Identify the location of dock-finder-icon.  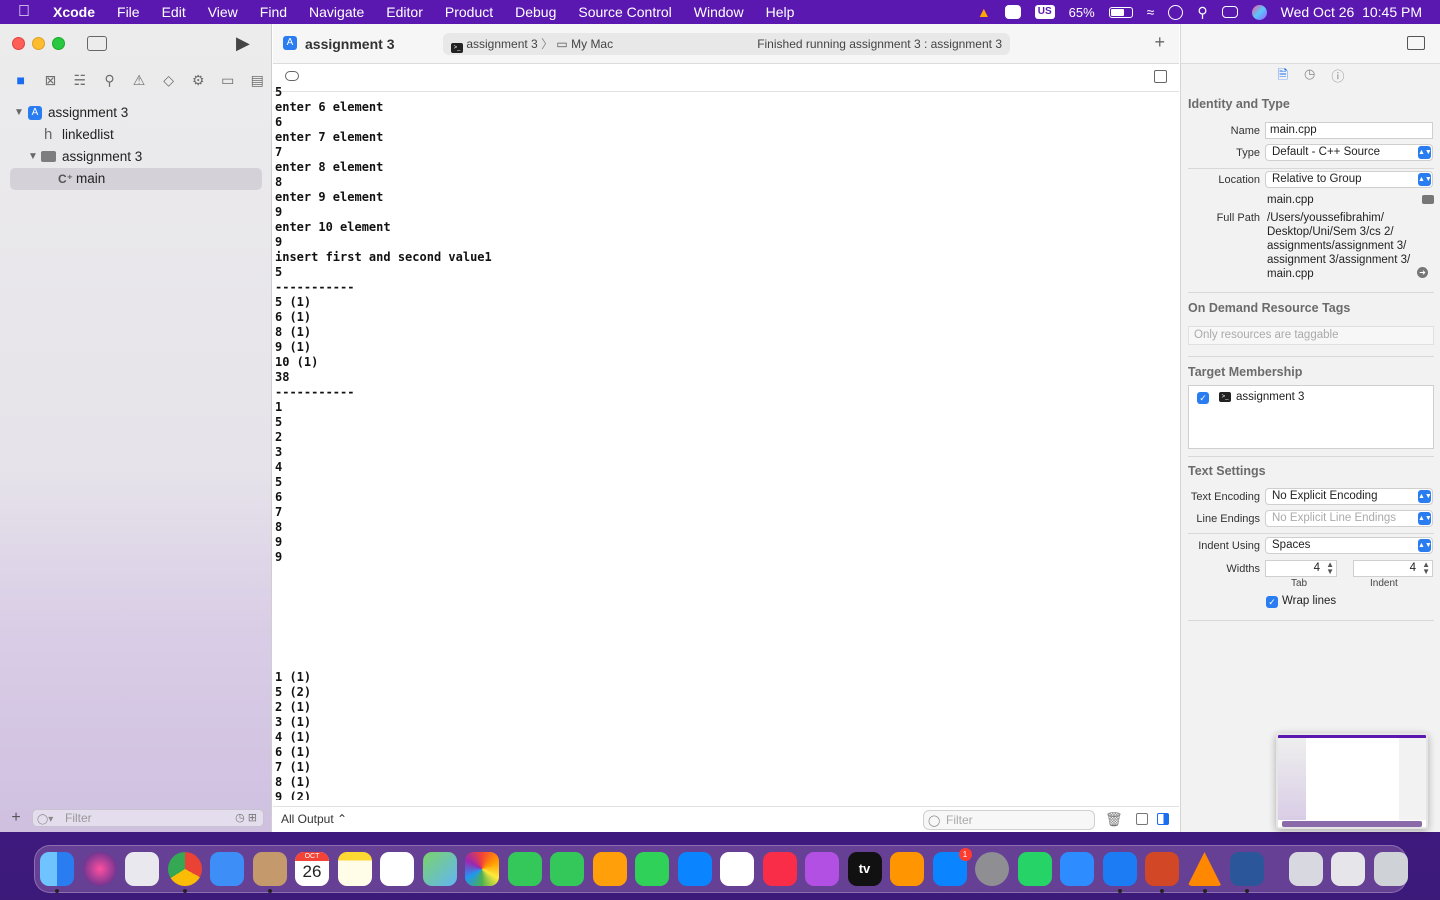
(57, 869).